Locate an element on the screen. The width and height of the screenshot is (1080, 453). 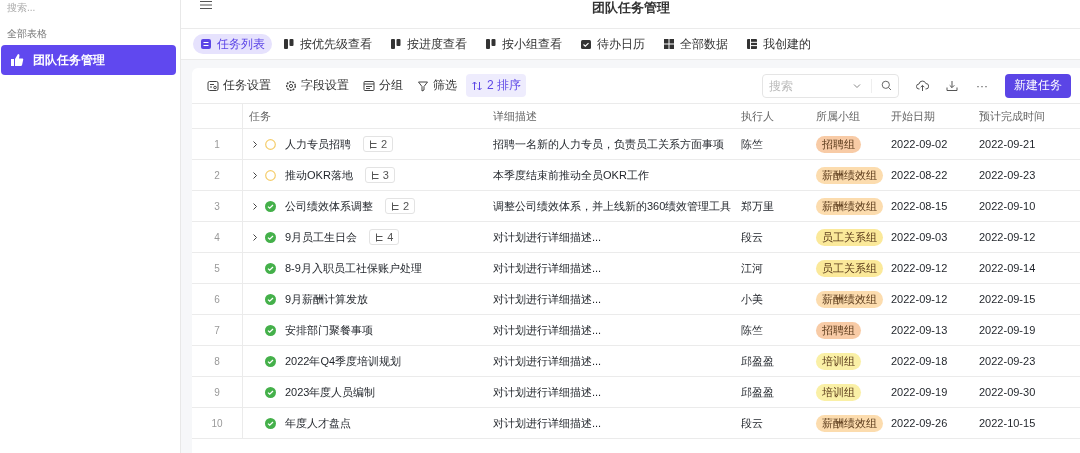
end-date: 2022-09-15 is located at coordinates (1007, 299).